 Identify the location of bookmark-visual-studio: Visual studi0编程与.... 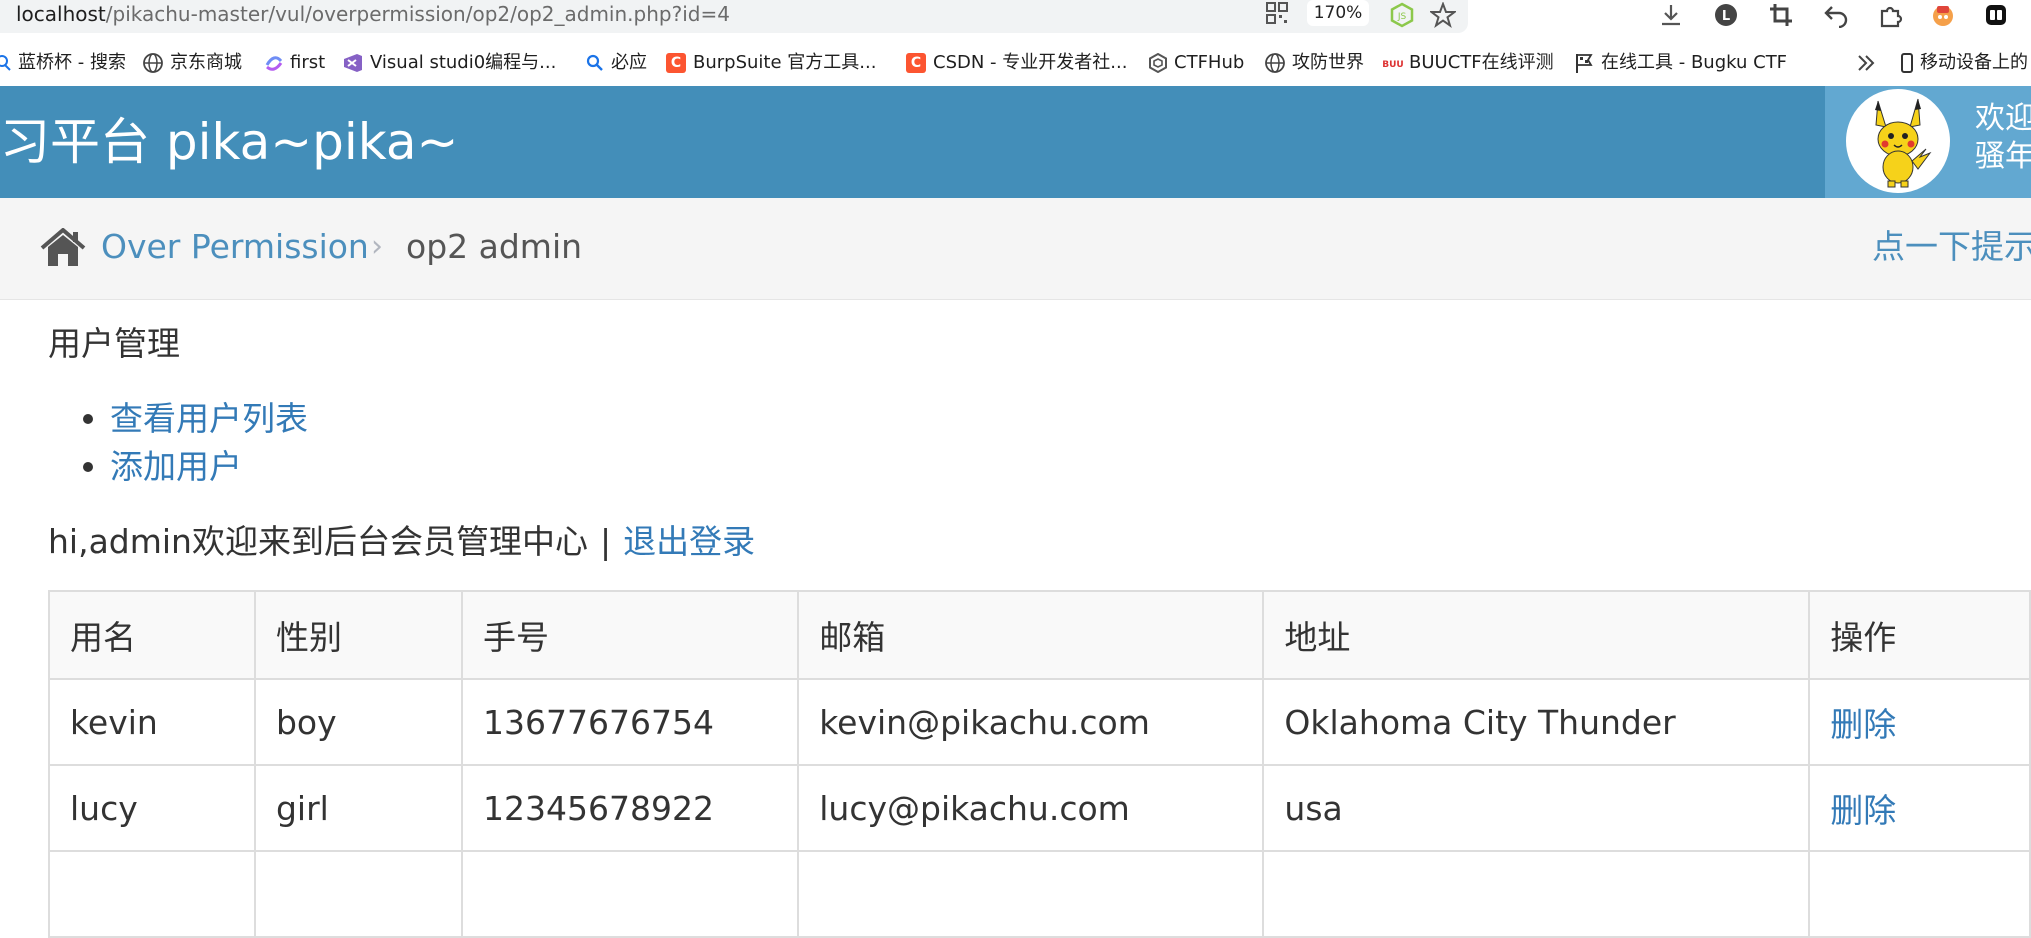
(449, 63).